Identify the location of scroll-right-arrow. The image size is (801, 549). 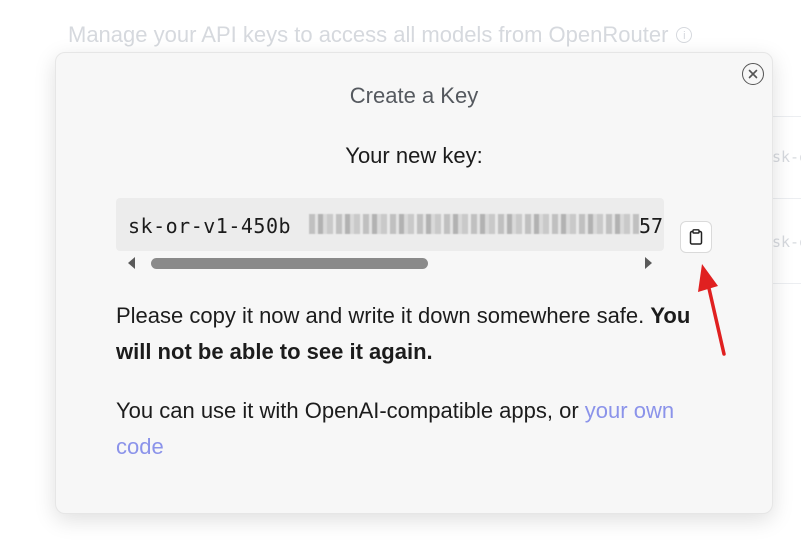
(648, 263).